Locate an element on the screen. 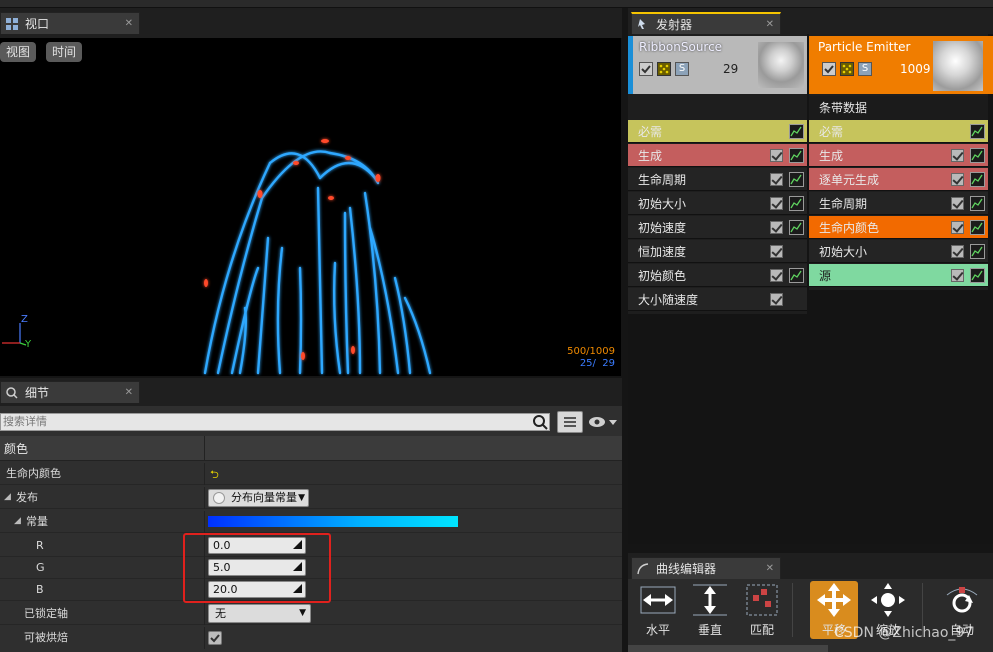 The width and height of the screenshot is (993, 652). reset-arrow-icon: ⮌ is located at coordinates (214, 475).